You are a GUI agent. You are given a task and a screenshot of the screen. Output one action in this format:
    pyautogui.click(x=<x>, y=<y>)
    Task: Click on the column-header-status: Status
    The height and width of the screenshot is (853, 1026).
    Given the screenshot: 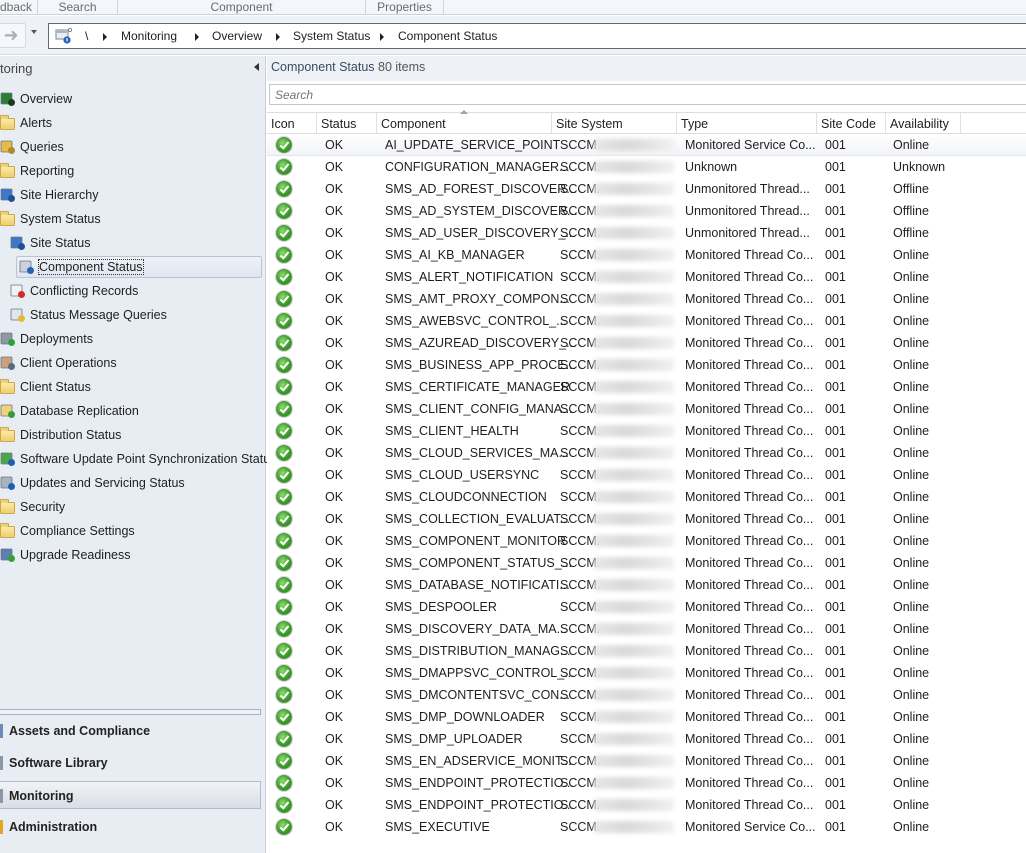 What is the action you would take?
    pyautogui.click(x=347, y=124)
    